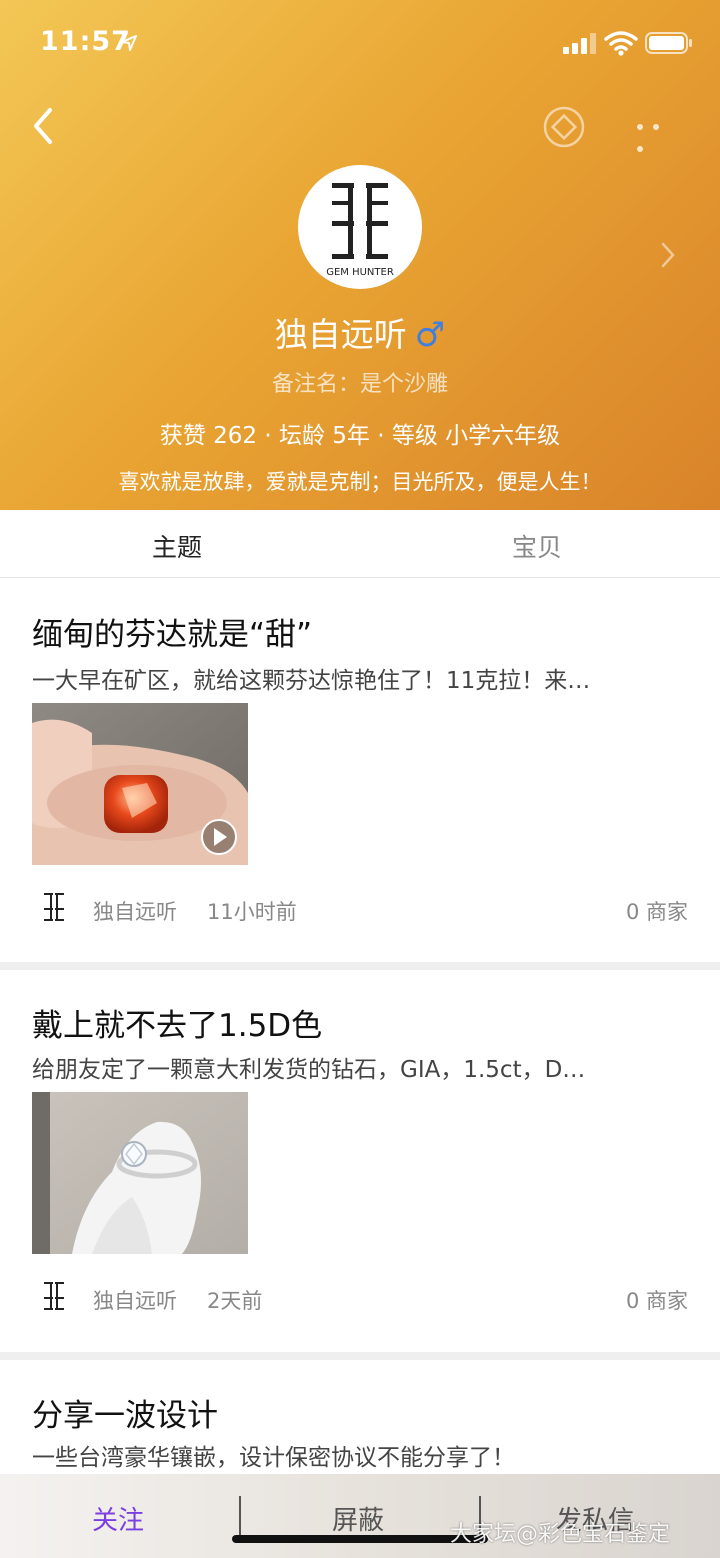 The image size is (720, 1558). I want to click on post-title: 缅甸的芬达就是“甜”, so click(172, 631).